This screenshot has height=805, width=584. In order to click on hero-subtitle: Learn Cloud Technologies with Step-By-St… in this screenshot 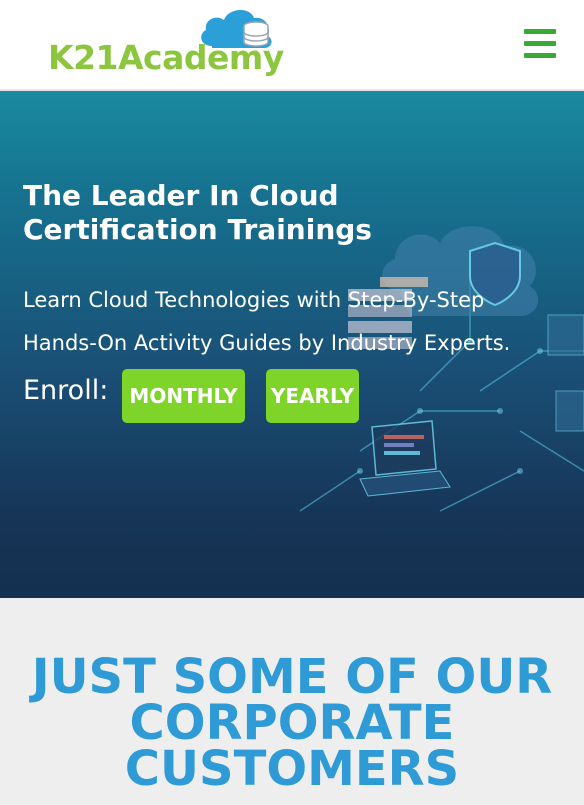, I will do `click(267, 321)`.